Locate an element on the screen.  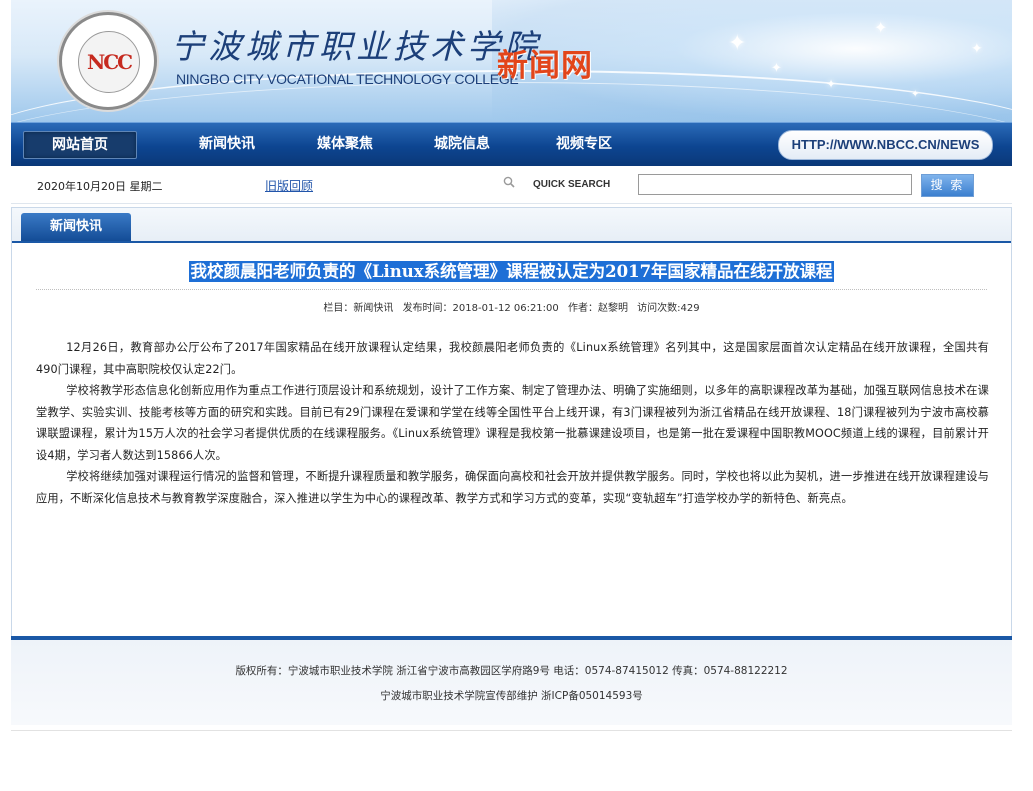
nav-item-college-info: 城院信息 is located at coordinates (462, 144).